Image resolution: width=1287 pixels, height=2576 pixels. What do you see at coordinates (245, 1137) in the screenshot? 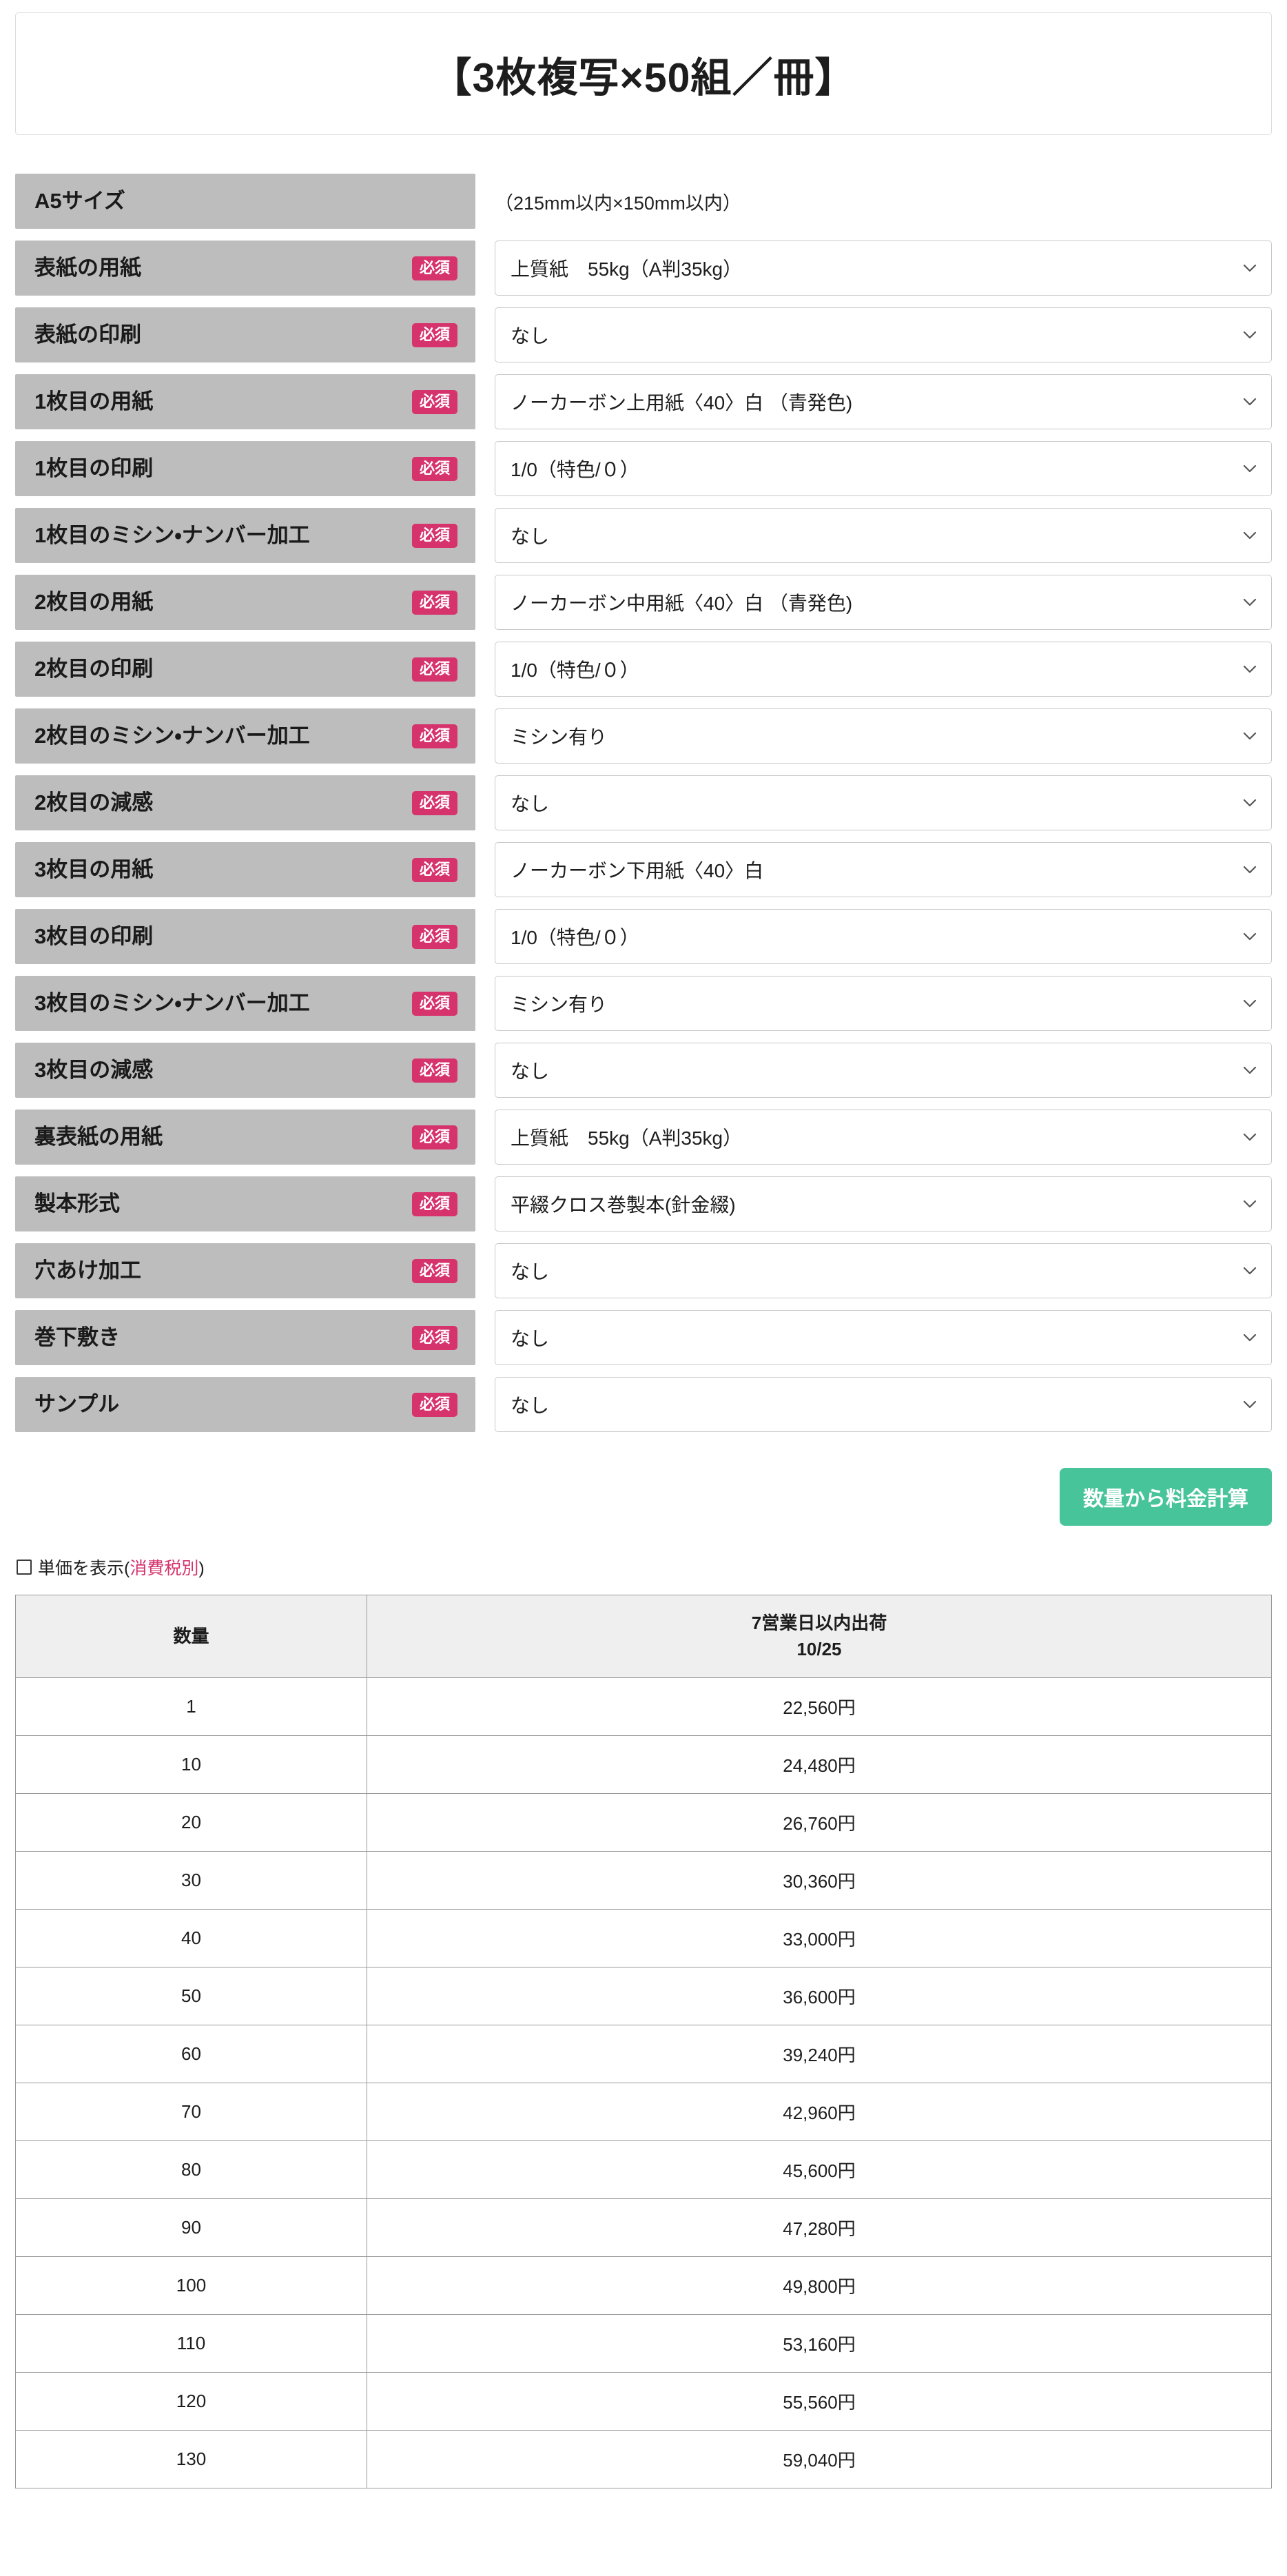
I see `option-label-cell: 裏表紙の用紙 必須` at bounding box center [245, 1137].